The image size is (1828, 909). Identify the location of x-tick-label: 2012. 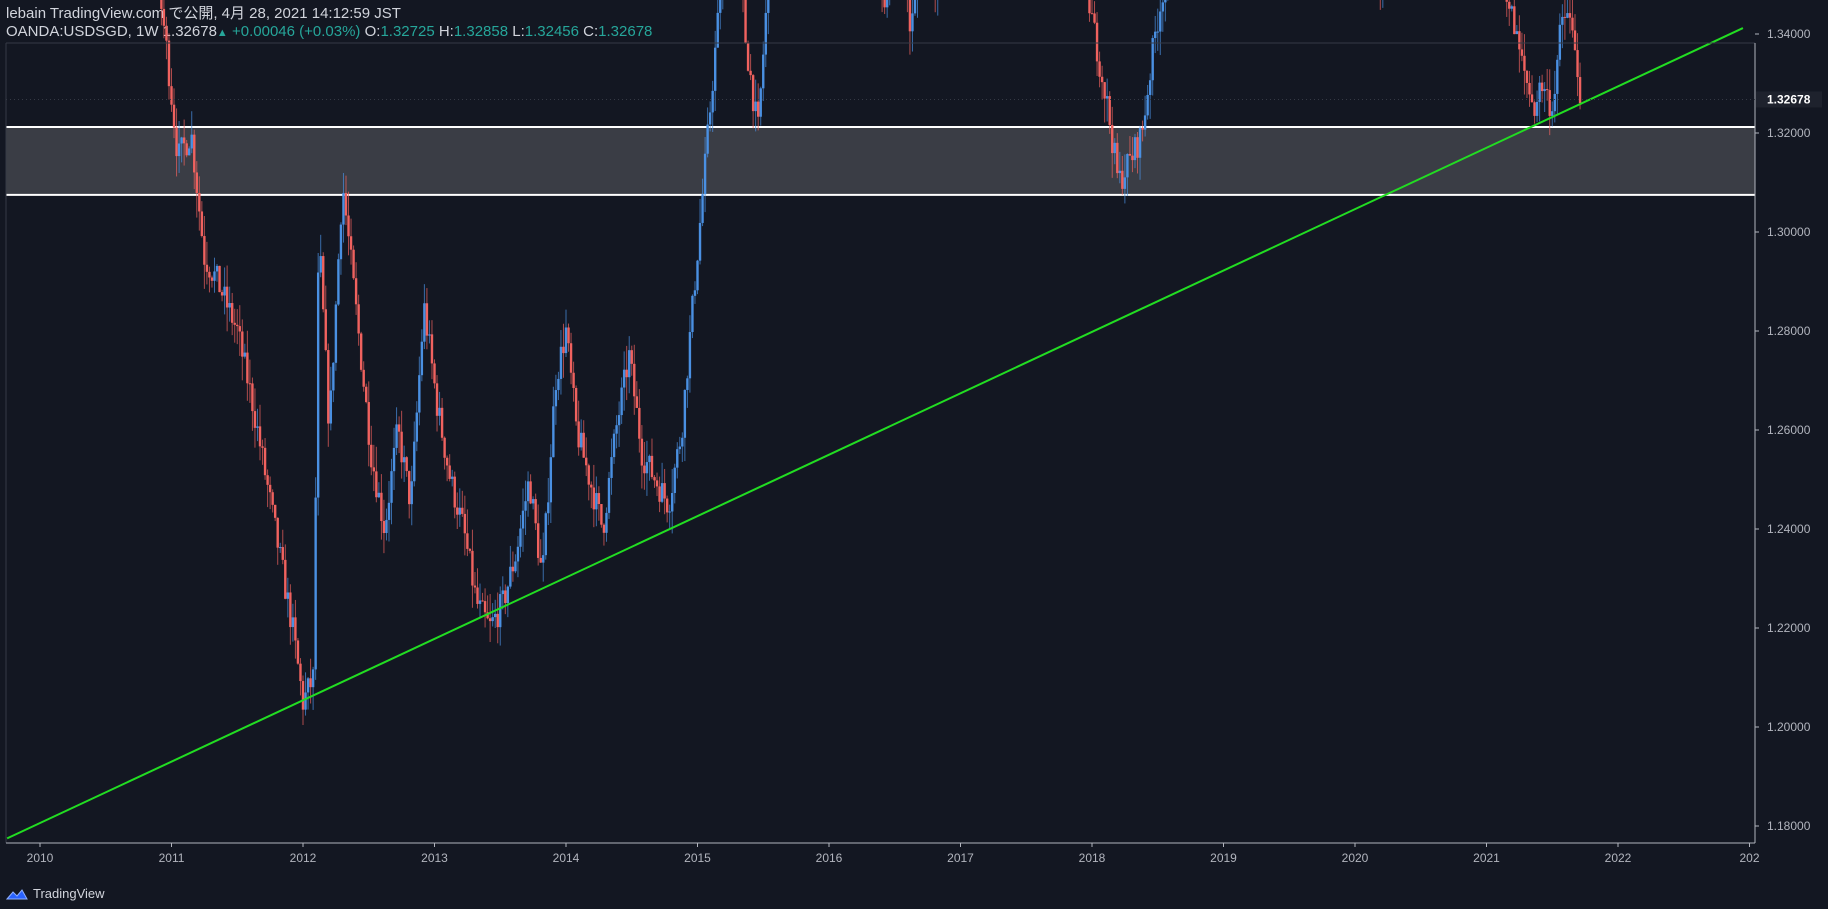
(303, 858).